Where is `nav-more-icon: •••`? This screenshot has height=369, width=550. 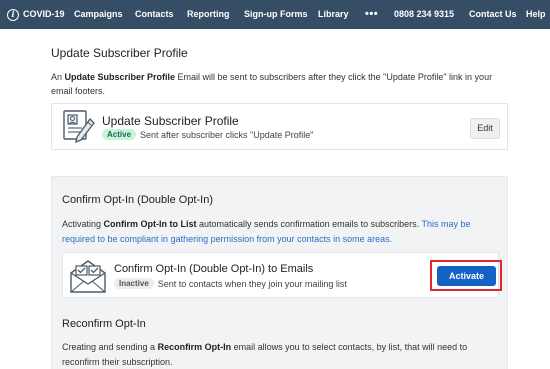 nav-more-icon: ••• is located at coordinates (371, 14).